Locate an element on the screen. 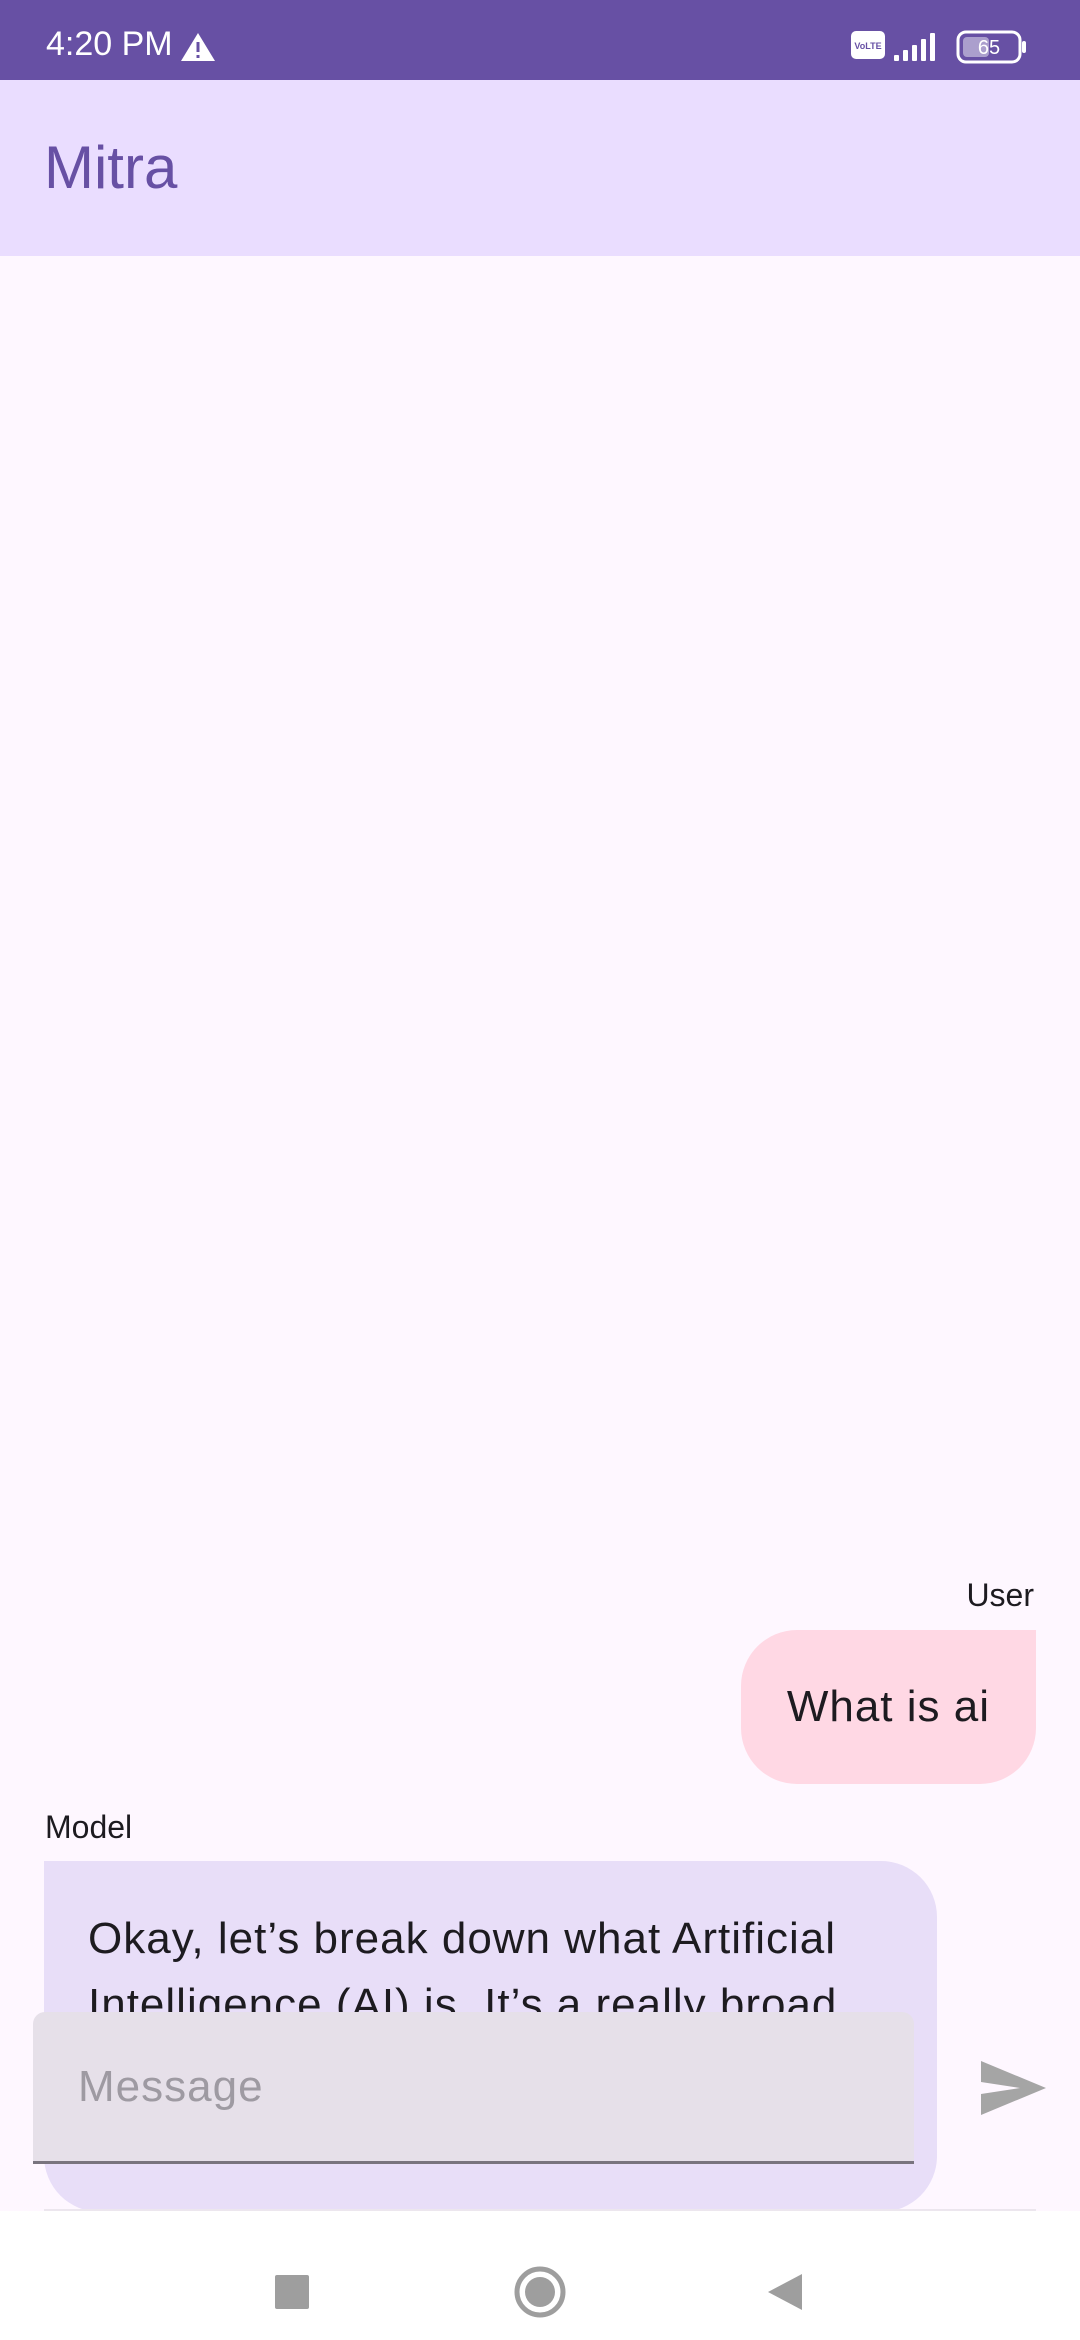 The height and width of the screenshot is (2340, 1080). recents-icon is located at coordinates (292, 2292).